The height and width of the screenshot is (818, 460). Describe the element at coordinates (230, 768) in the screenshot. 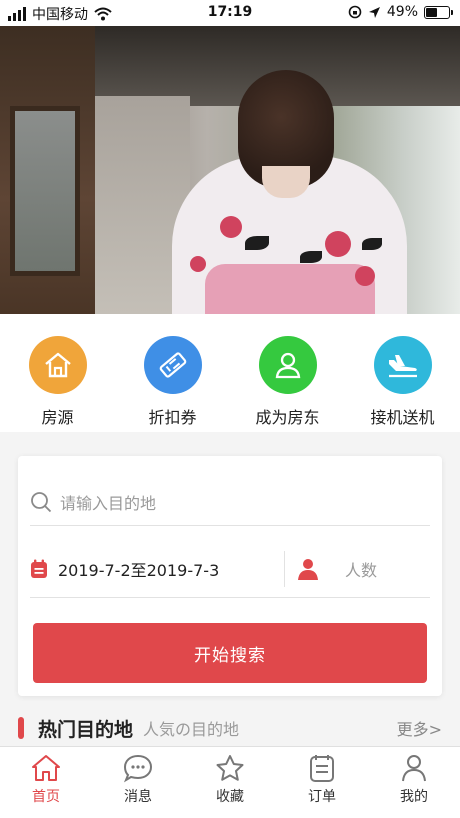

I see `star-icon` at that location.